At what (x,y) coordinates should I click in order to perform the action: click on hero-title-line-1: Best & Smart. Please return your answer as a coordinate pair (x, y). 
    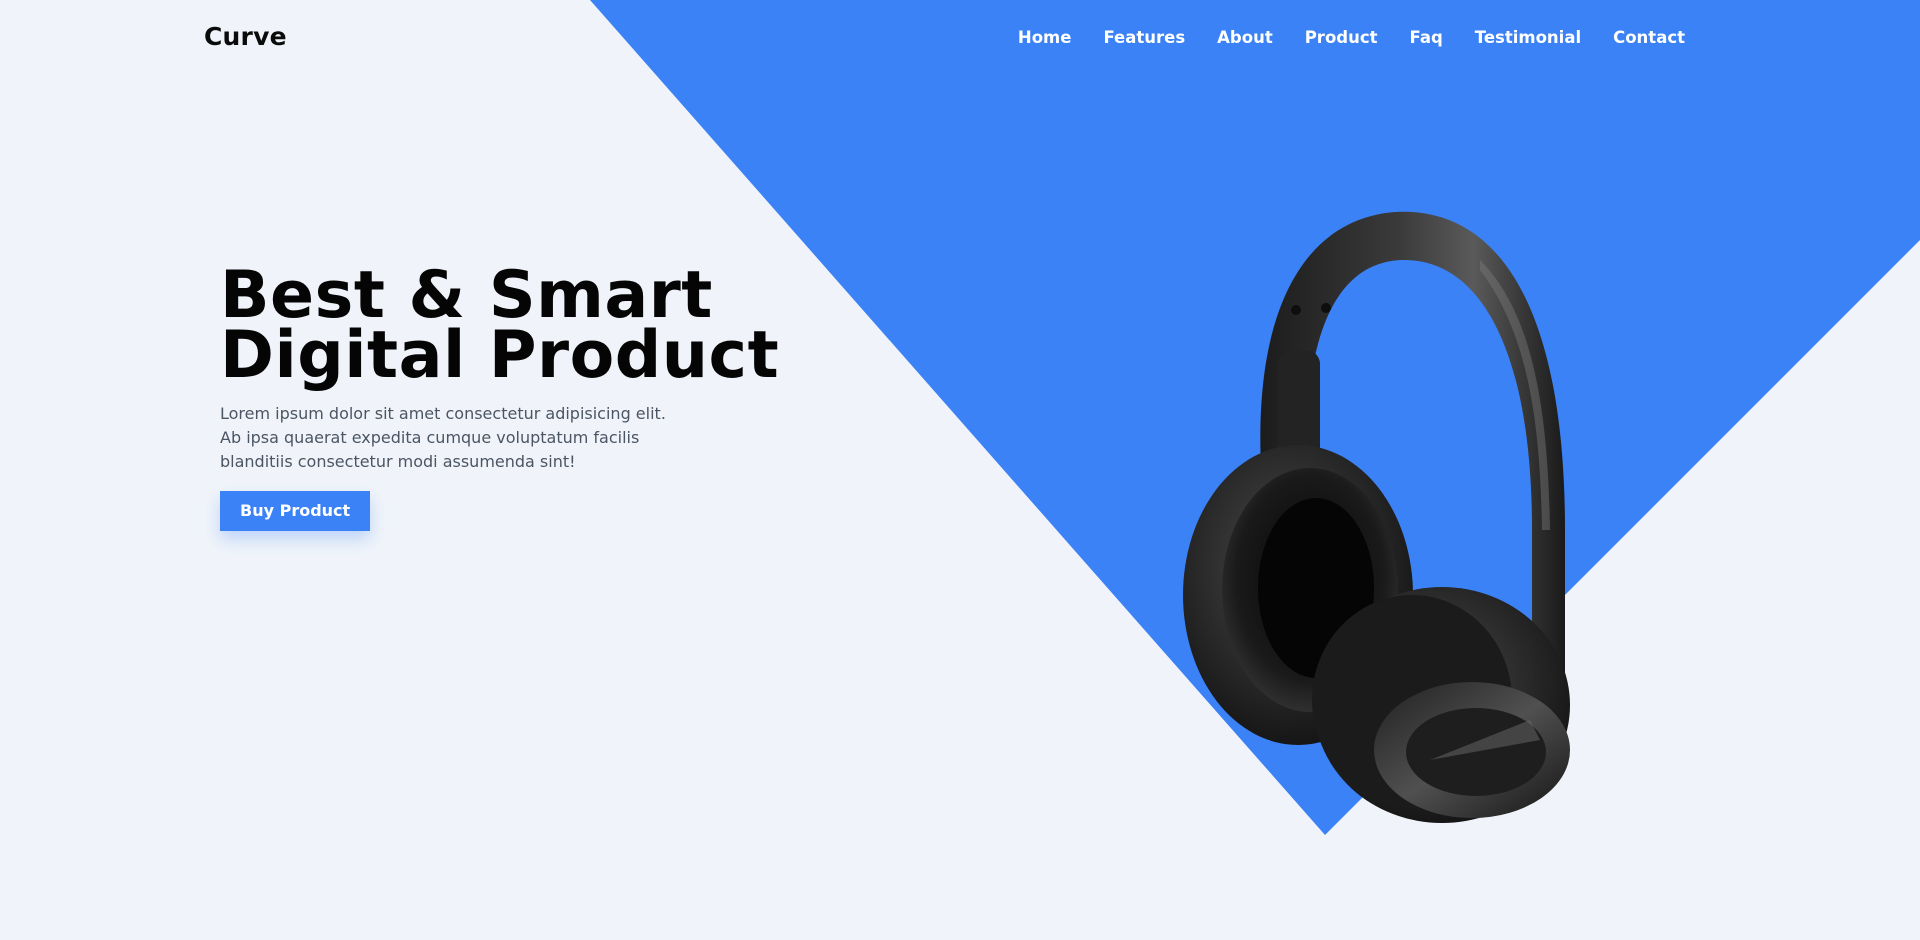
    Looking at the image, I should click on (466, 295).